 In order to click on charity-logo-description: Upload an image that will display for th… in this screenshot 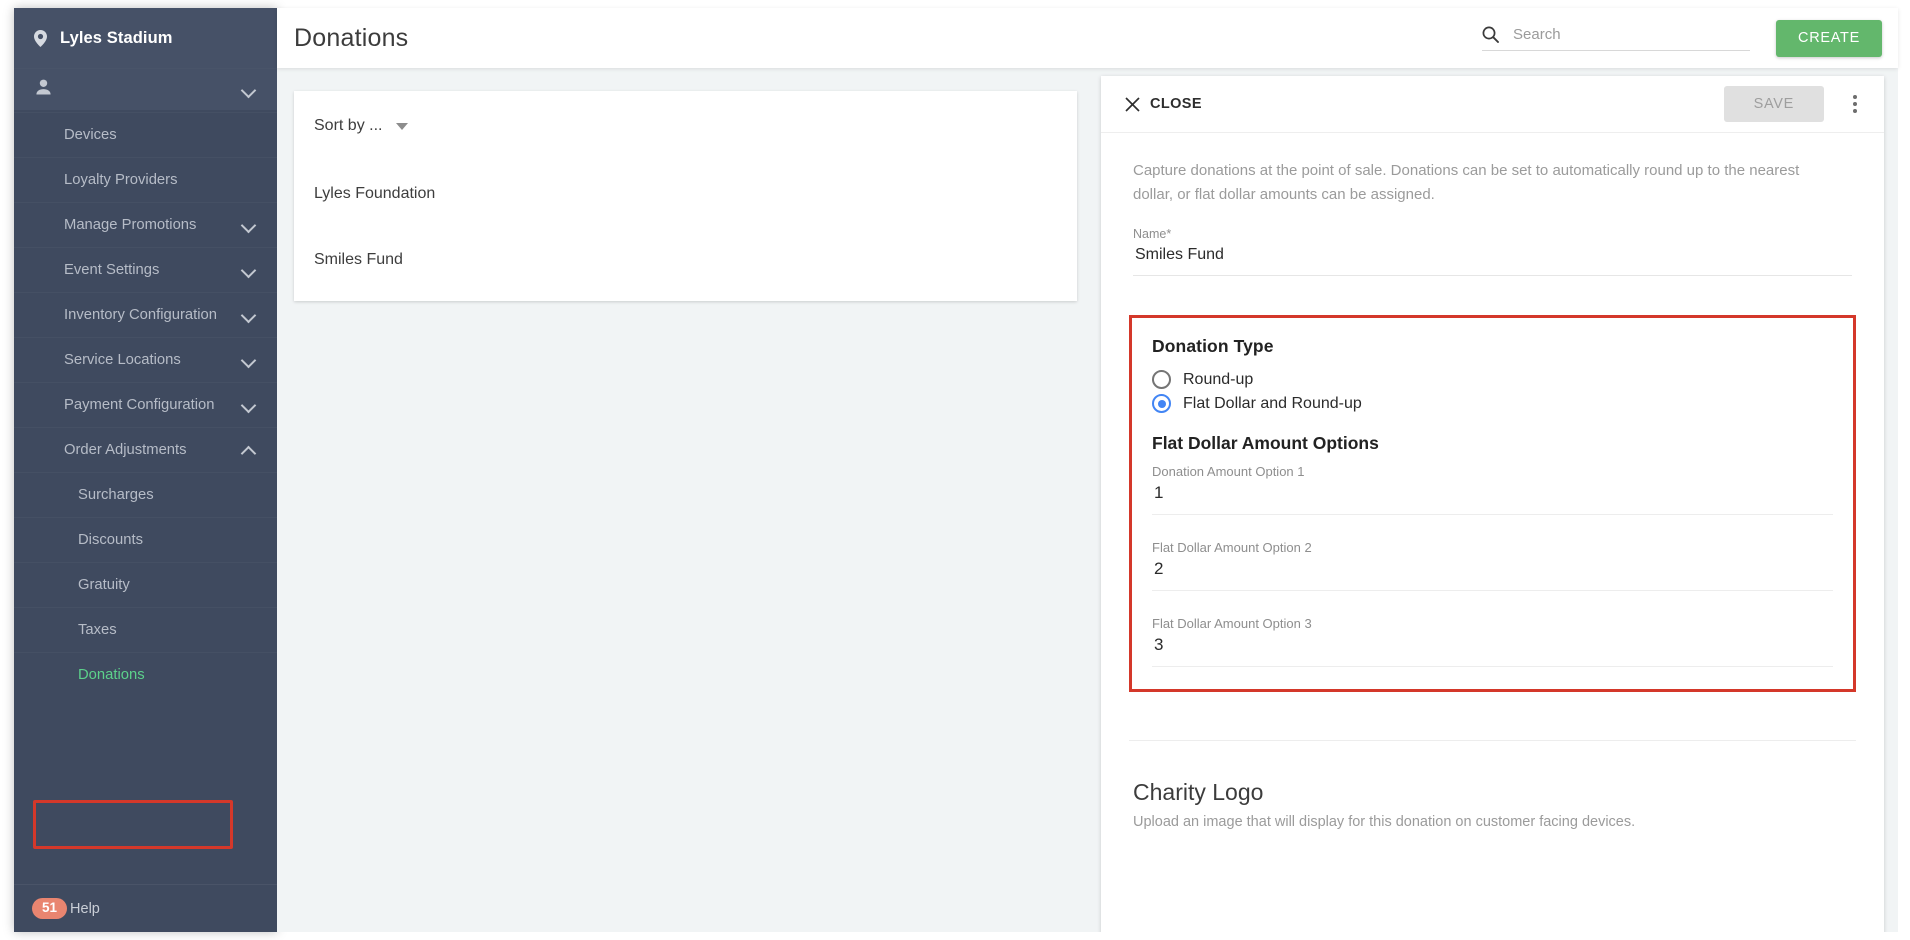, I will do `click(1384, 822)`.